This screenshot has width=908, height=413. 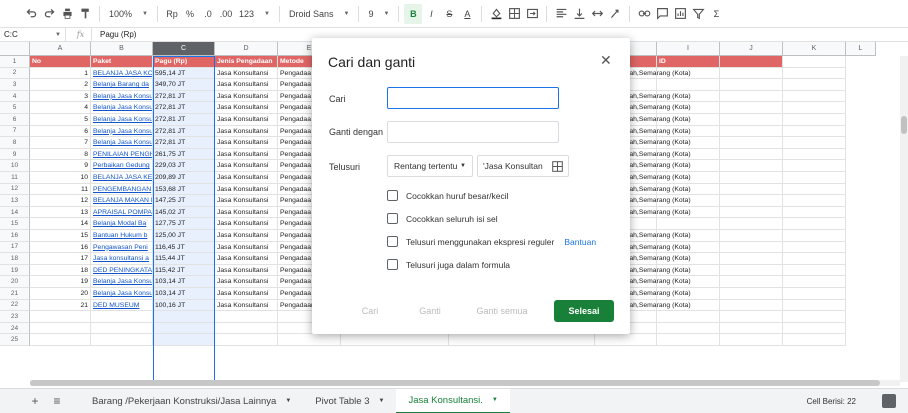 I want to click on cell: No, so click(x=60, y=62).